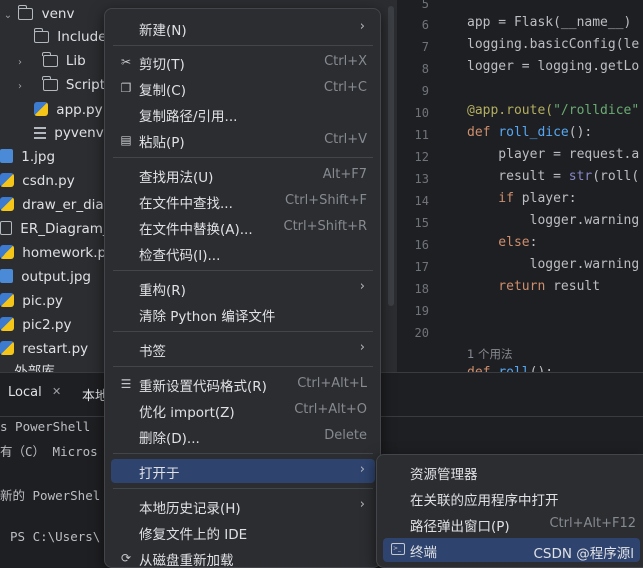  Describe the element at coordinates (421, 245) in the screenshot. I see `line-number: 16` at that location.